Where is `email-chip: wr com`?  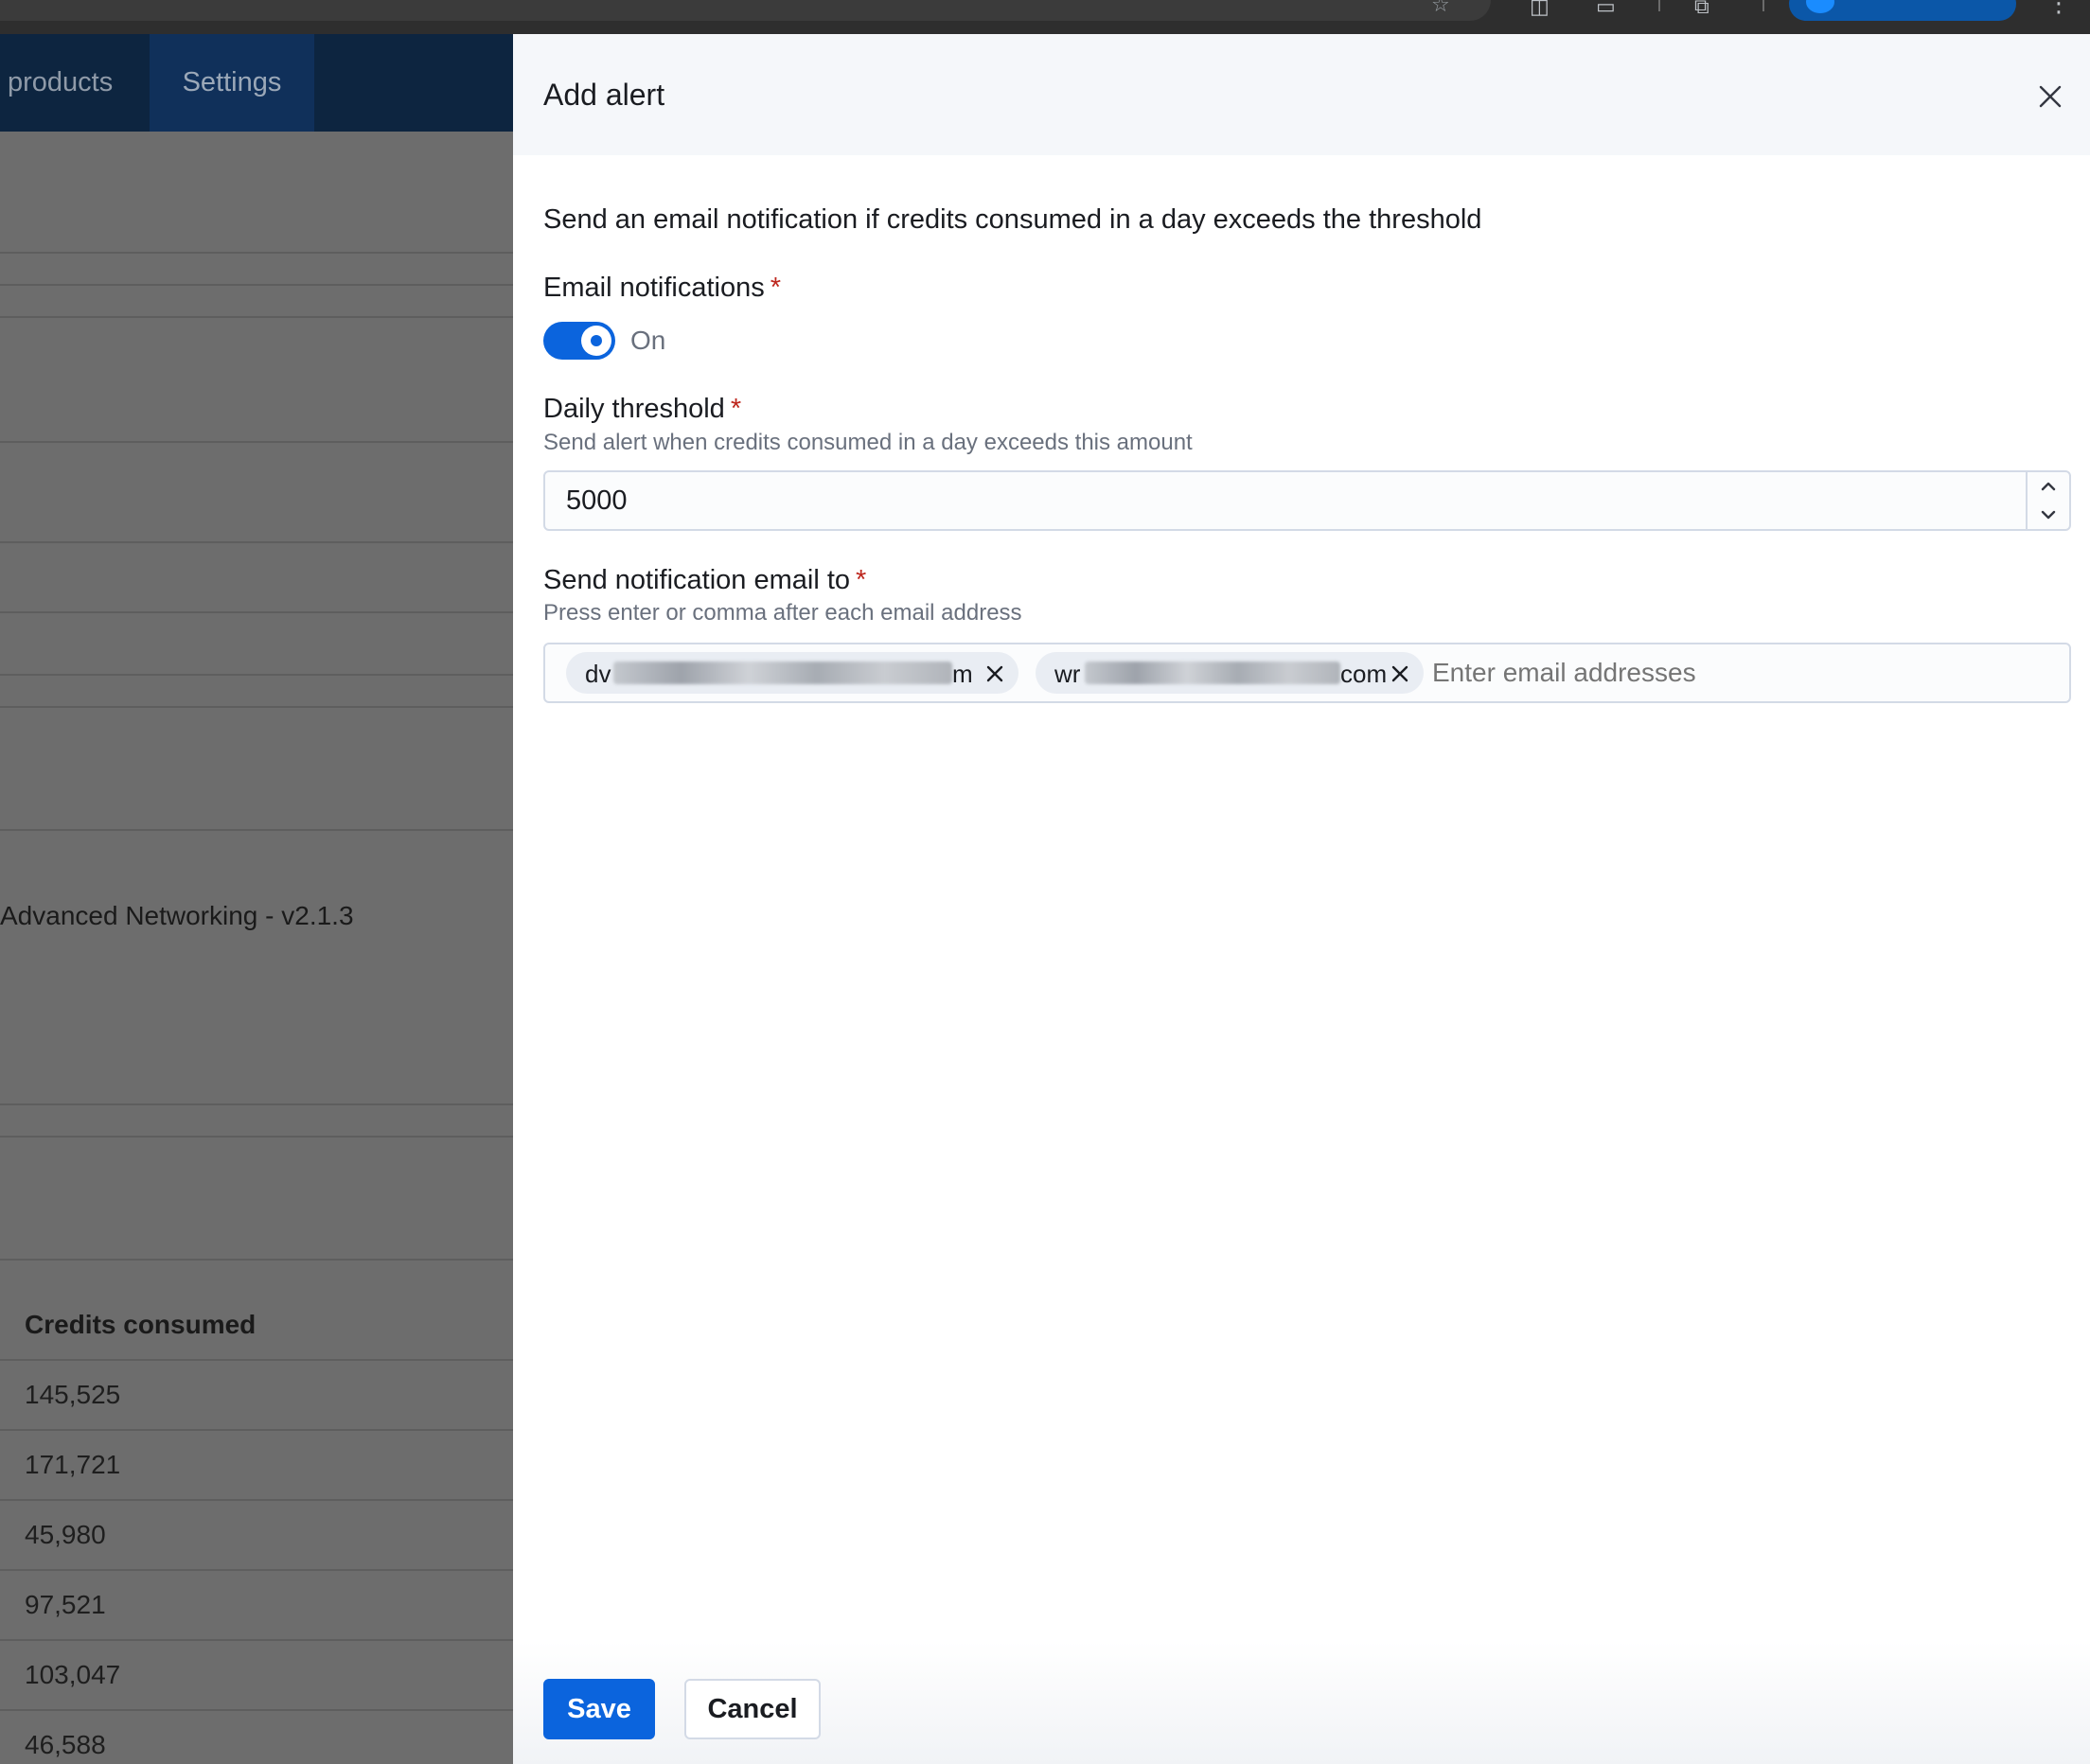 email-chip: wr com is located at coordinates (1230, 673).